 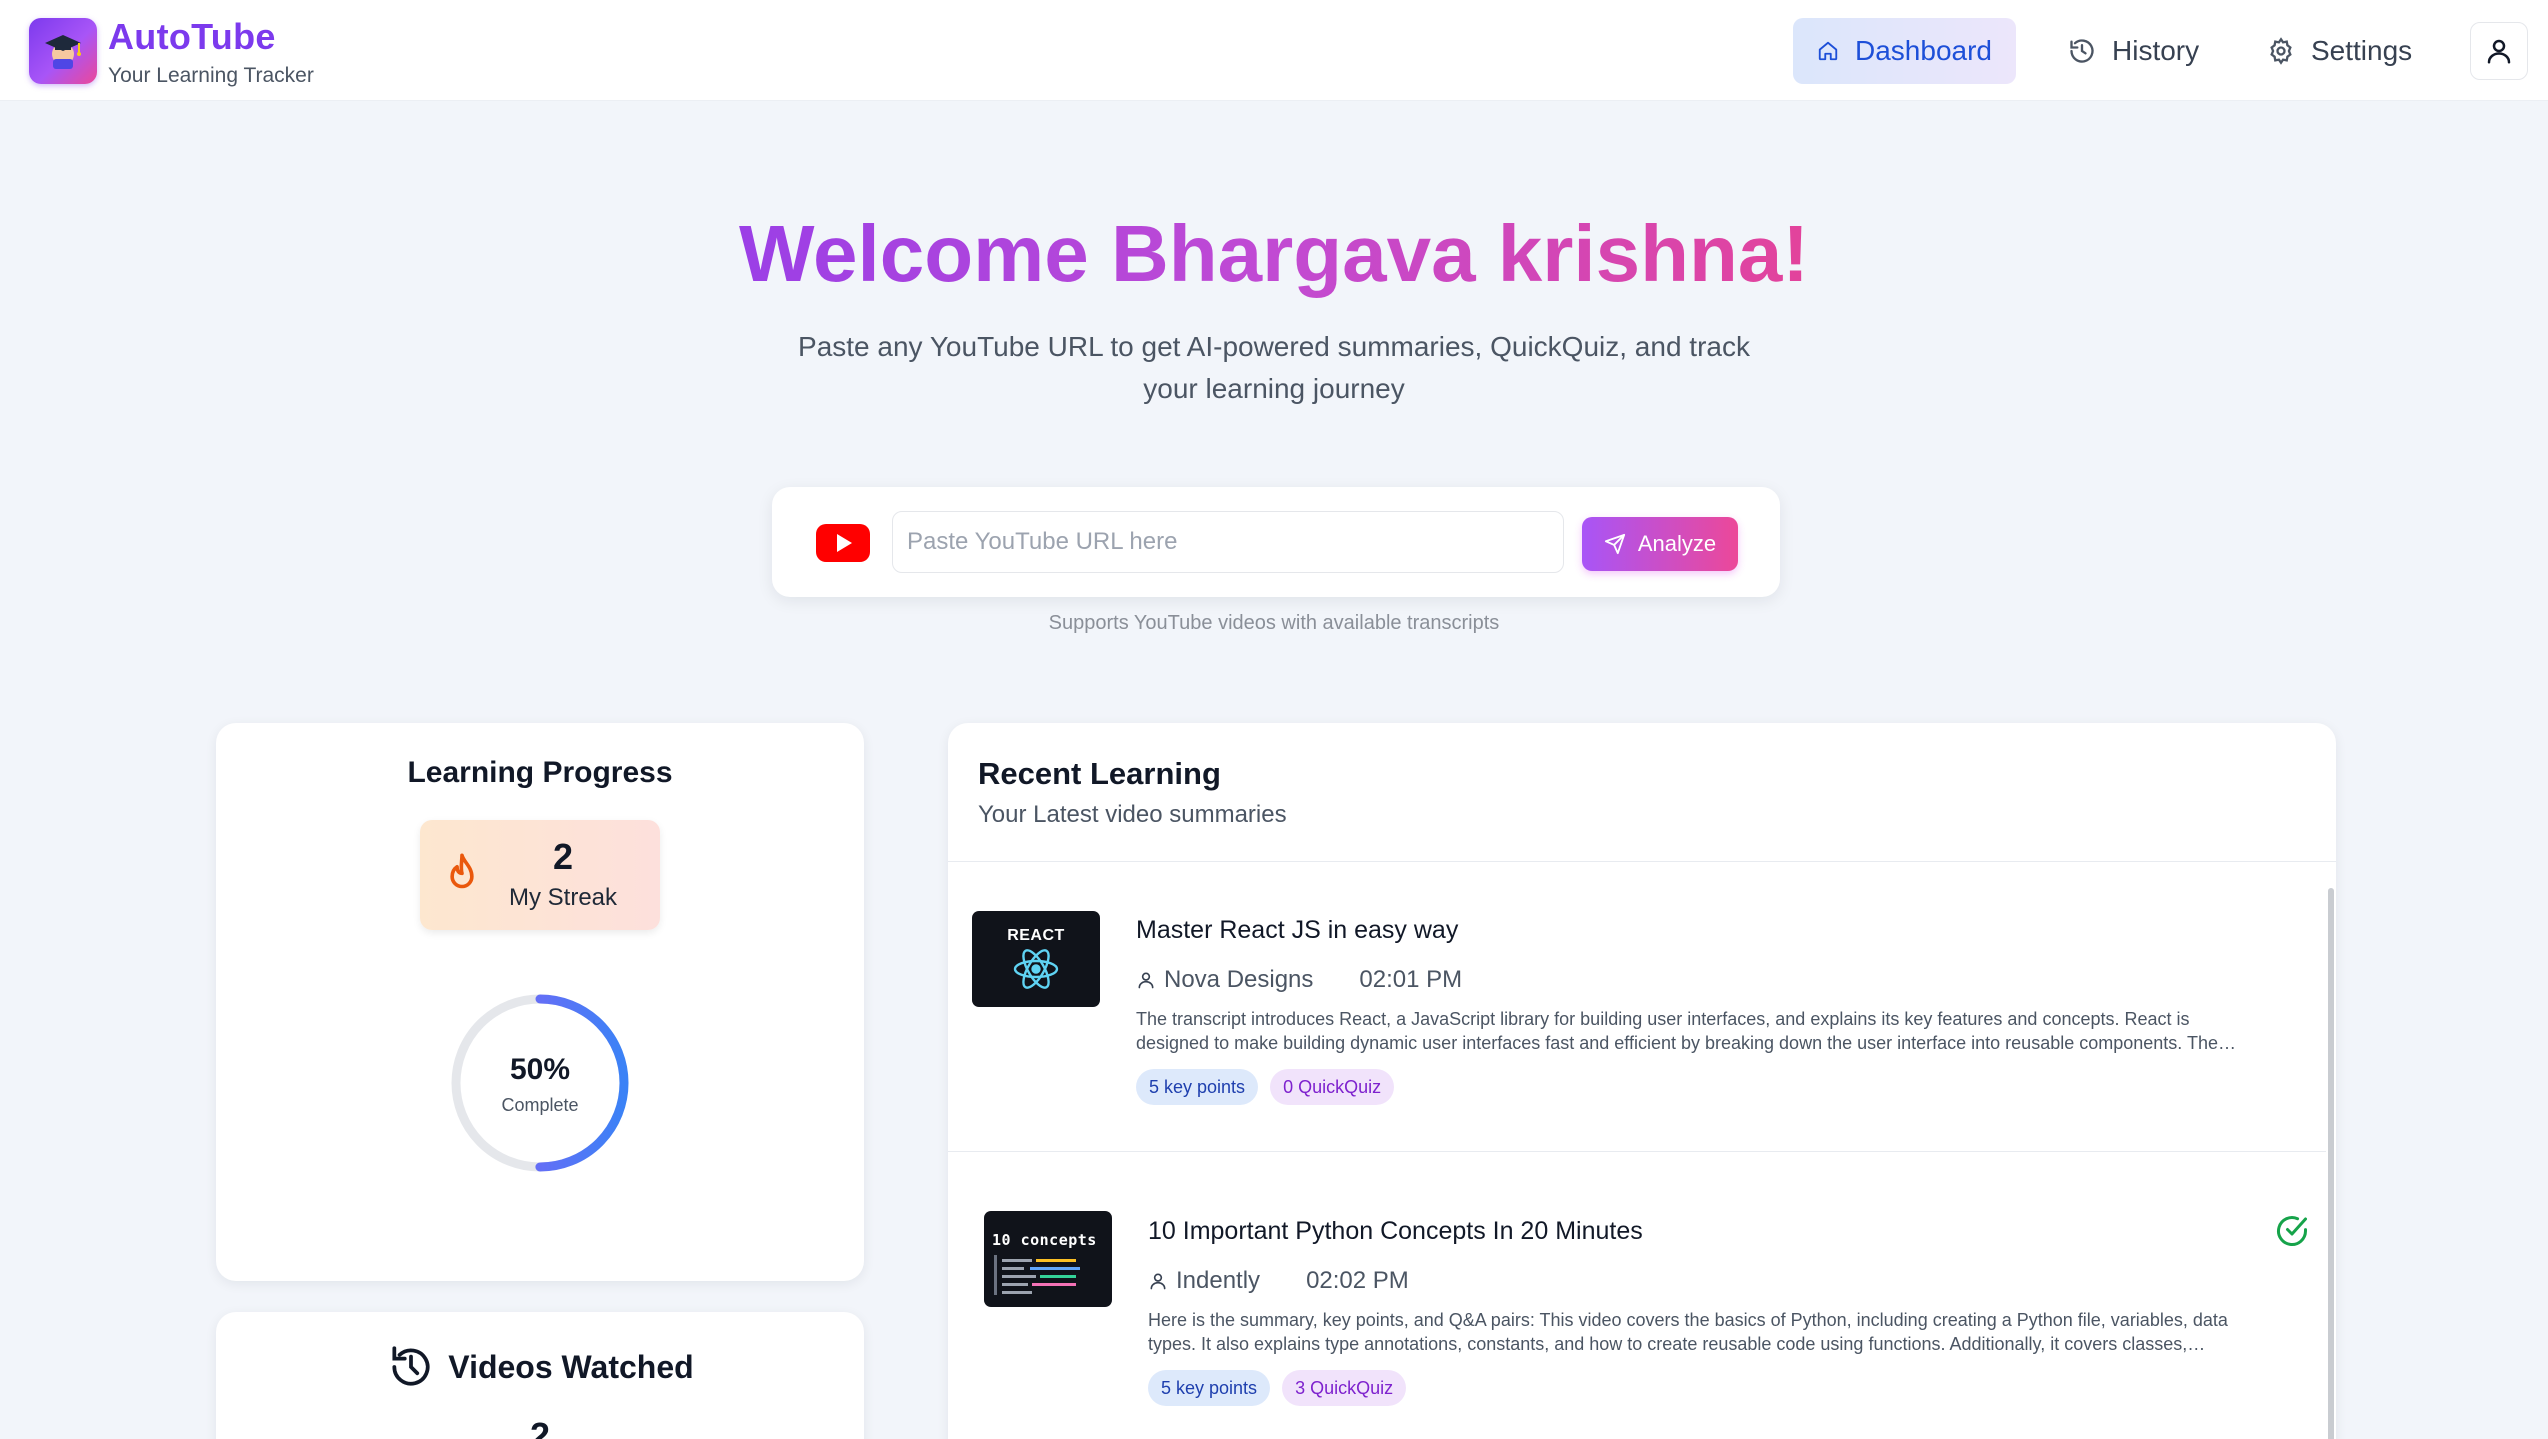 I want to click on youtube-icon, so click(x=843, y=543).